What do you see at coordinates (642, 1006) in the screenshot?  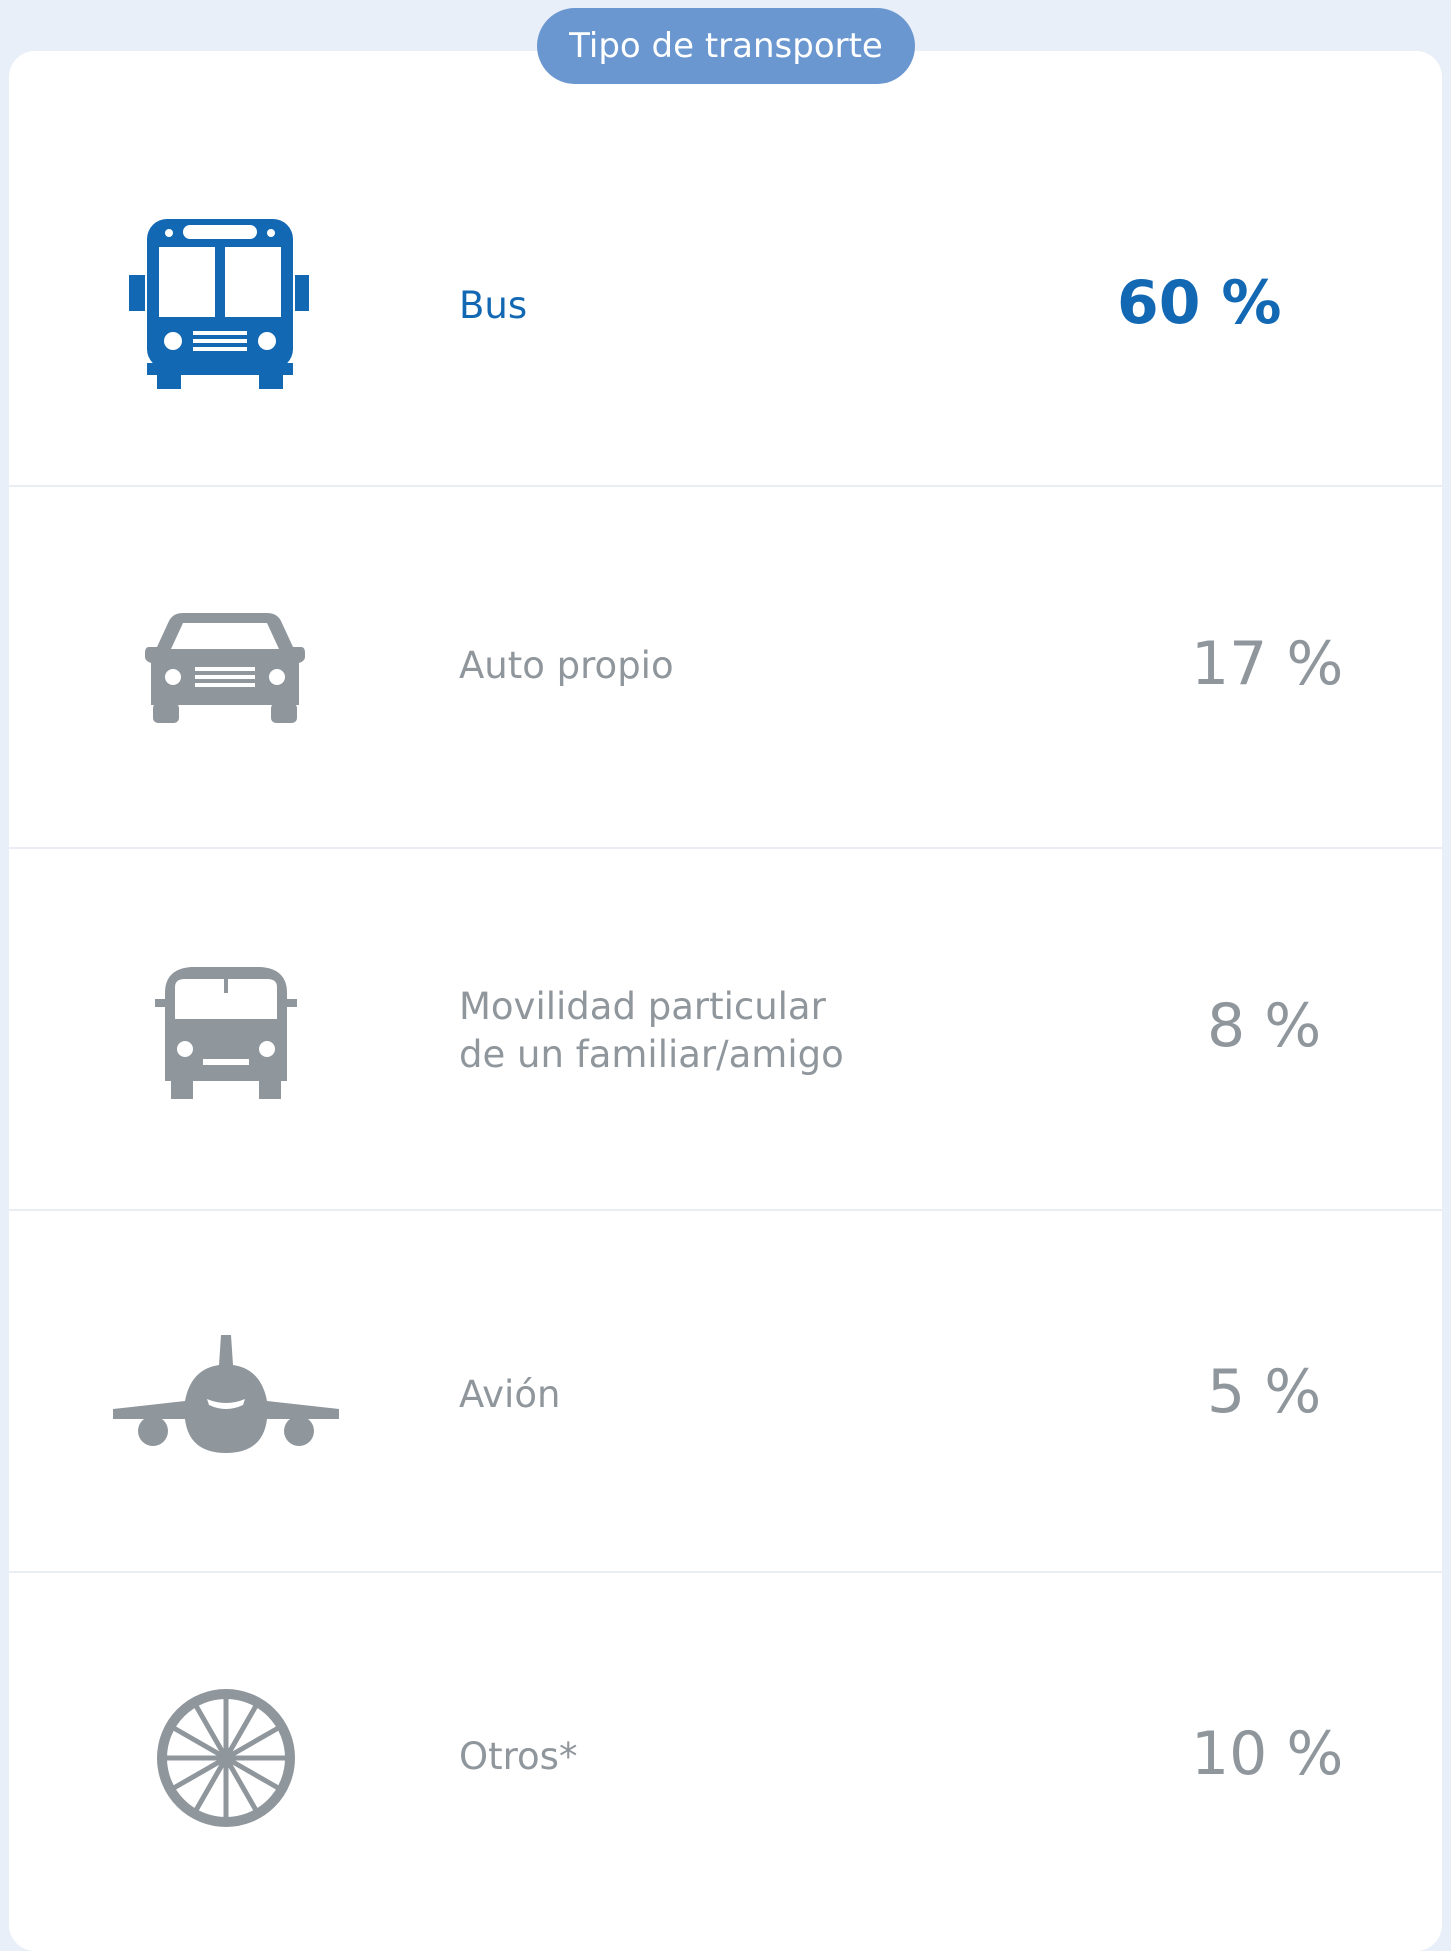 I see `row-label-movilidad-line1: Movilidad particular` at bounding box center [642, 1006].